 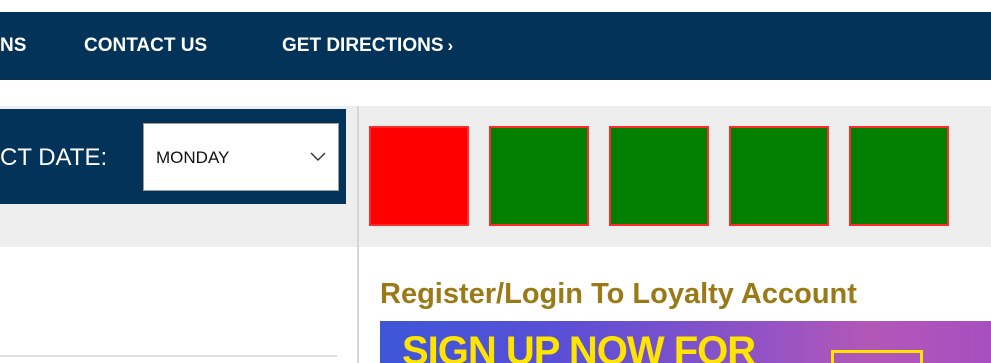 I want to click on nav-item-get-directions-label: GET DIRECTIONS, so click(x=363, y=45).